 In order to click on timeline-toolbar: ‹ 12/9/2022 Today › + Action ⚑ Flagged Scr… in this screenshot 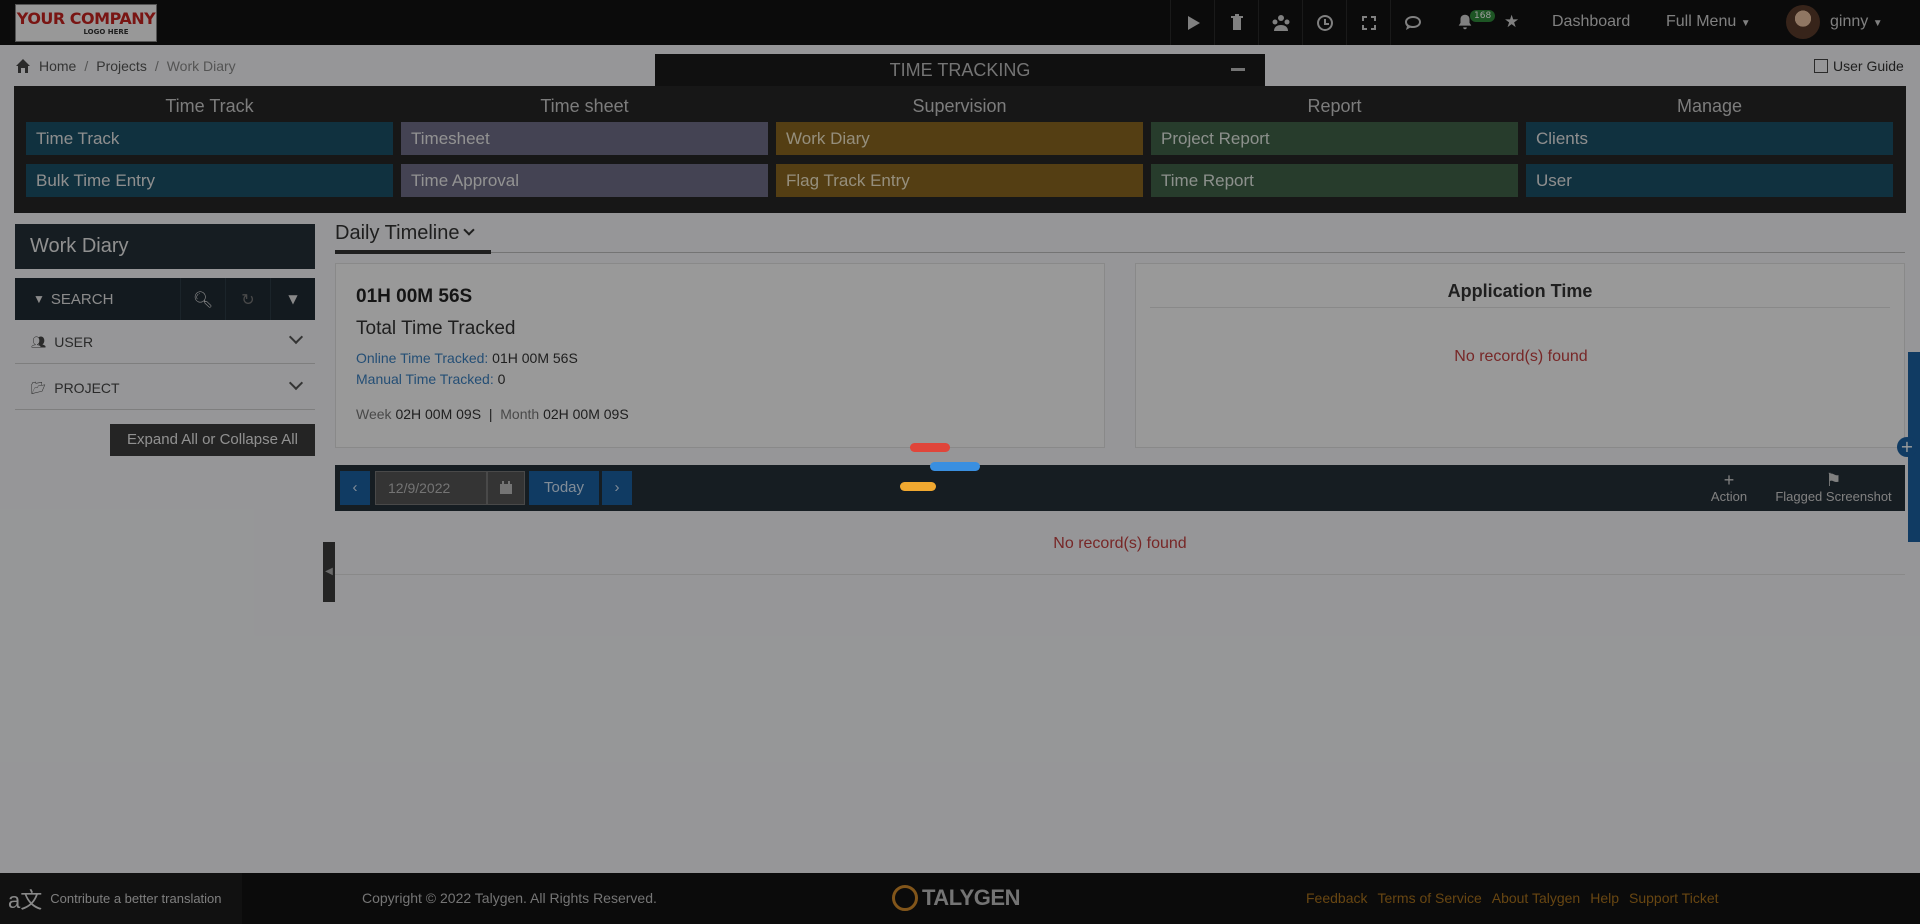, I will do `click(1120, 488)`.